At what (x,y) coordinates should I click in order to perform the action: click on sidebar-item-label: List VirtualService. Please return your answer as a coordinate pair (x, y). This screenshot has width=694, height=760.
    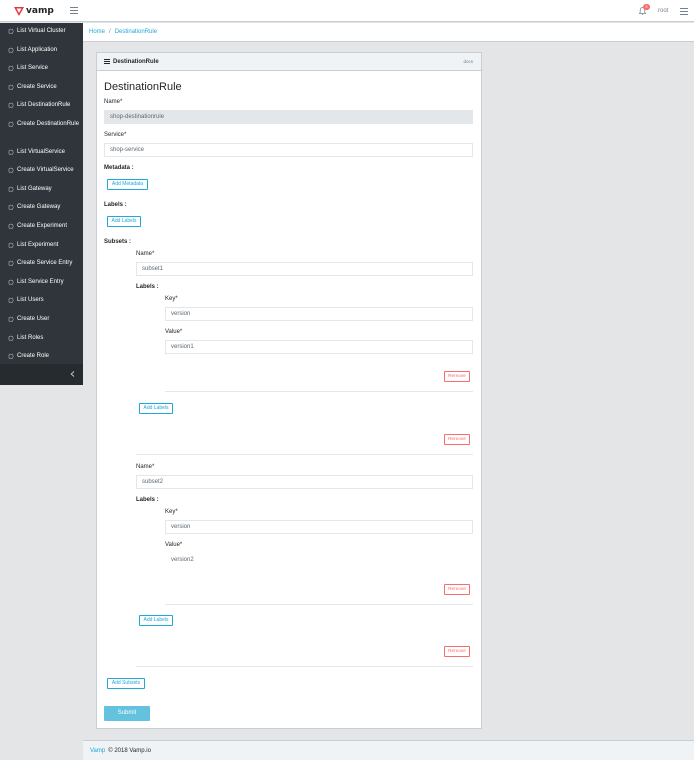
    Looking at the image, I should click on (41, 151).